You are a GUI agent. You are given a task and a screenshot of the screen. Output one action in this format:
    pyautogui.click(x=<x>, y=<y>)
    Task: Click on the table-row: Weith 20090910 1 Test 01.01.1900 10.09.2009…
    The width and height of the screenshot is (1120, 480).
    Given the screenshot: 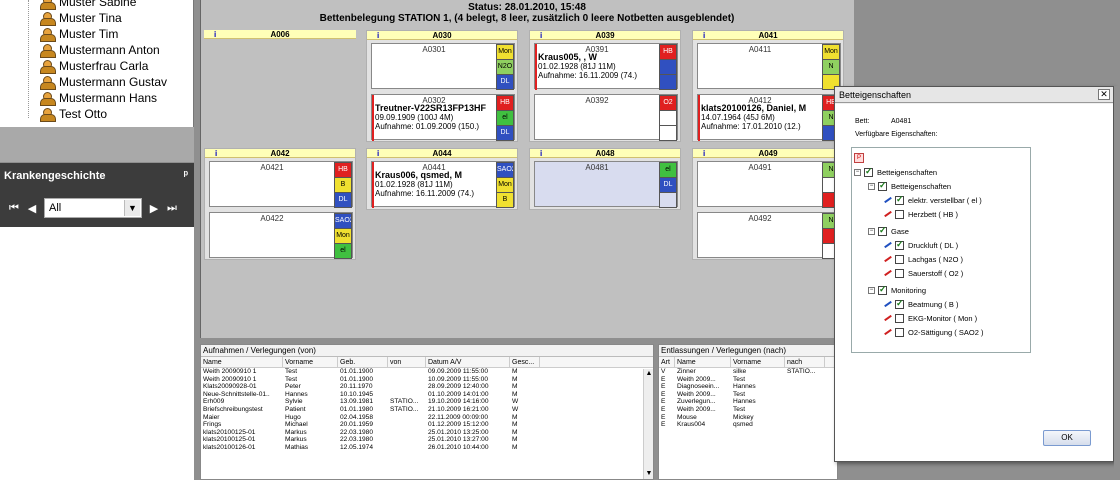 What is the action you would take?
    pyautogui.click(x=427, y=380)
    